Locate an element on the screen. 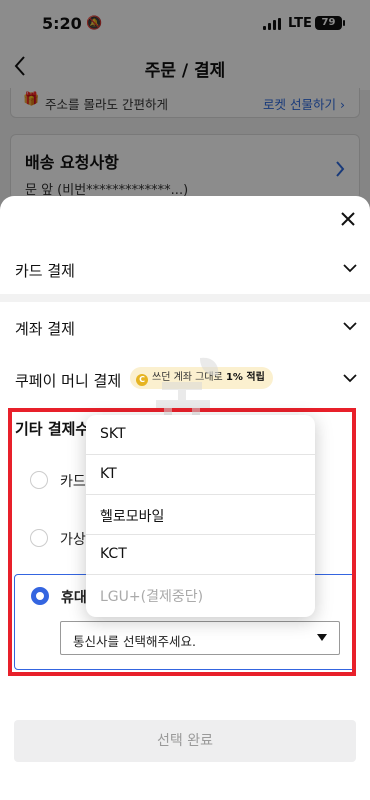  carrier-option-hellomobile: 헬로모바일 is located at coordinates (200, 515).